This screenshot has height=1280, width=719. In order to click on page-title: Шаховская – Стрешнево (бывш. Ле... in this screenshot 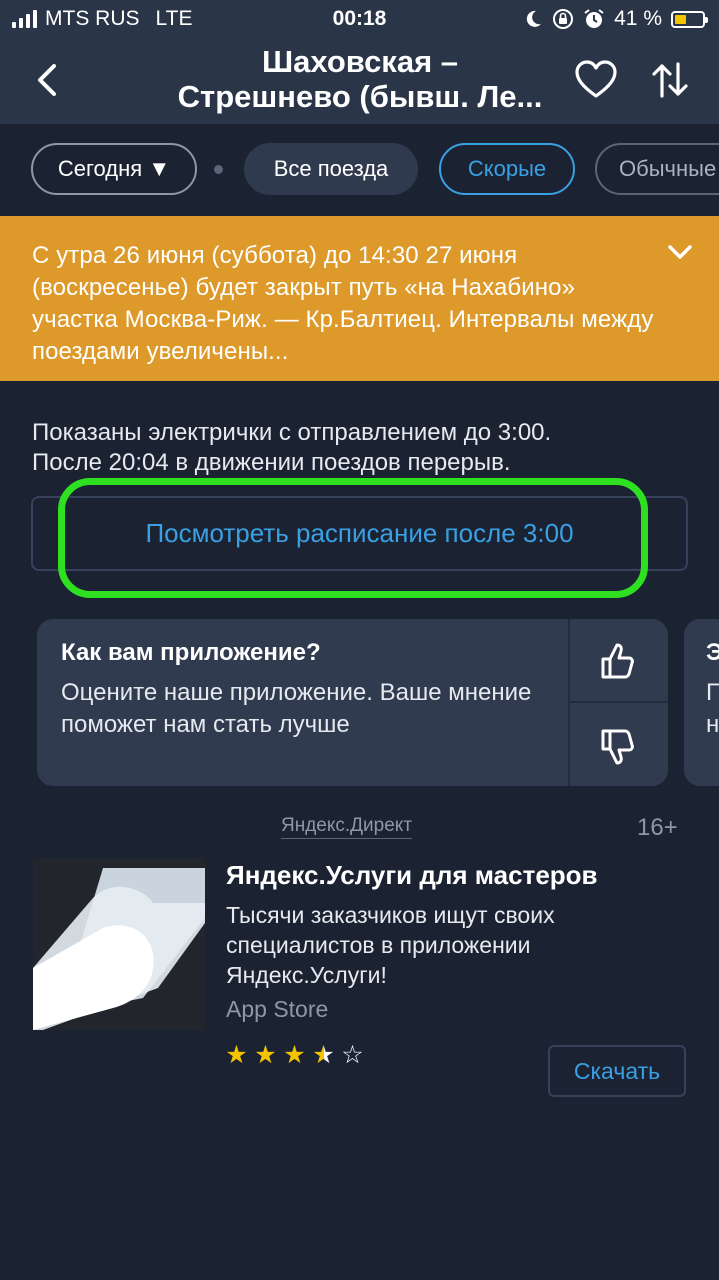, I will do `click(360, 79)`.